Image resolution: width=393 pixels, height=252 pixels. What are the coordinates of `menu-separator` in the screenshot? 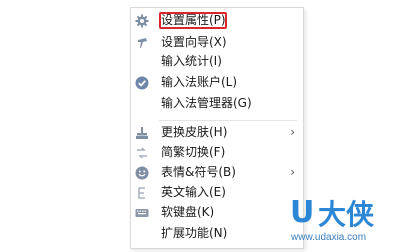 It's located at (228, 120).